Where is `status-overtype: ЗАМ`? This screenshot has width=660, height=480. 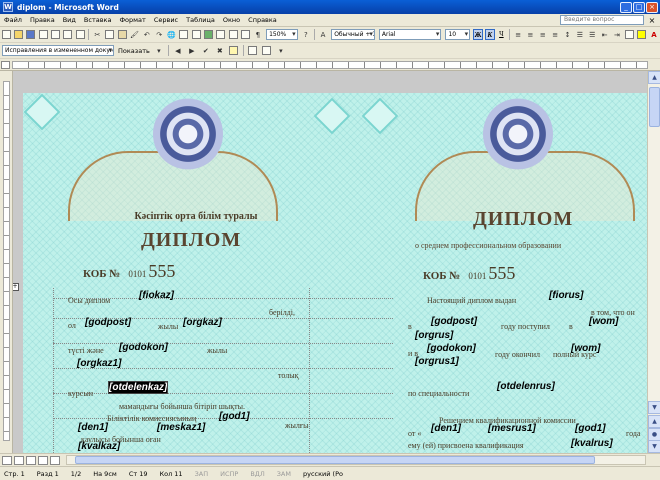 status-overtype: ЗАМ is located at coordinates (286, 474).